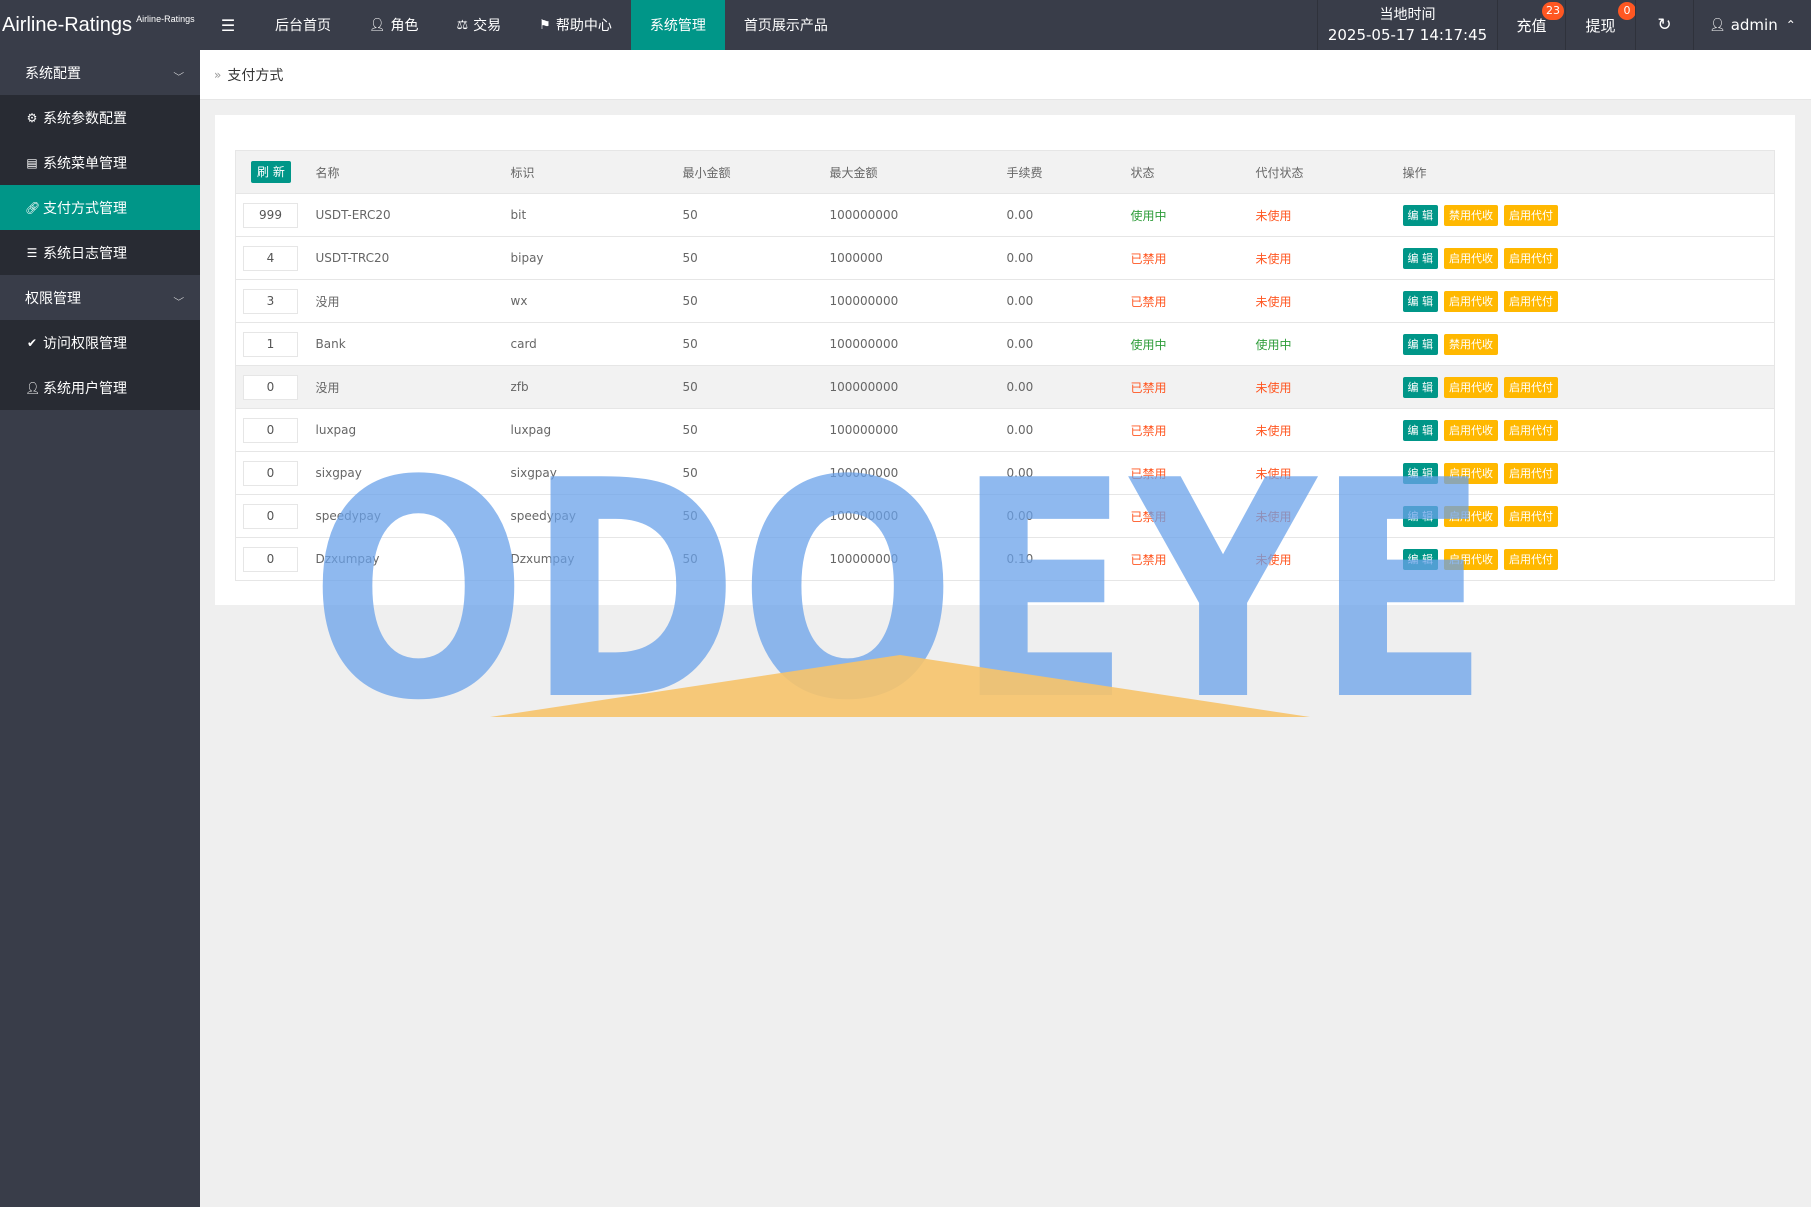 The width and height of the screenshot is (1811, 1207). What do you see at coordinates (100, 297) in the screenshot?
I see `sidebar-group-1: 权限管理 ⌵` at bounding box center [100, 297].